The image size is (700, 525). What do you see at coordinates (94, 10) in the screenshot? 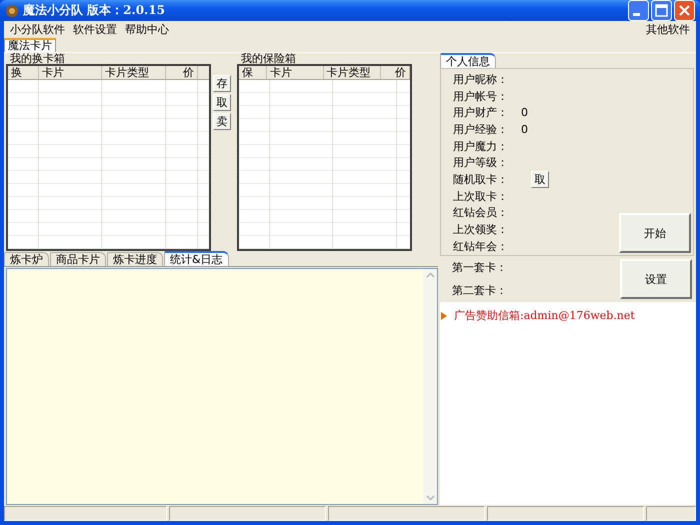
I see `window-title: 魔法小分队 版本：2.0.15` at bounding box center [94, 10].